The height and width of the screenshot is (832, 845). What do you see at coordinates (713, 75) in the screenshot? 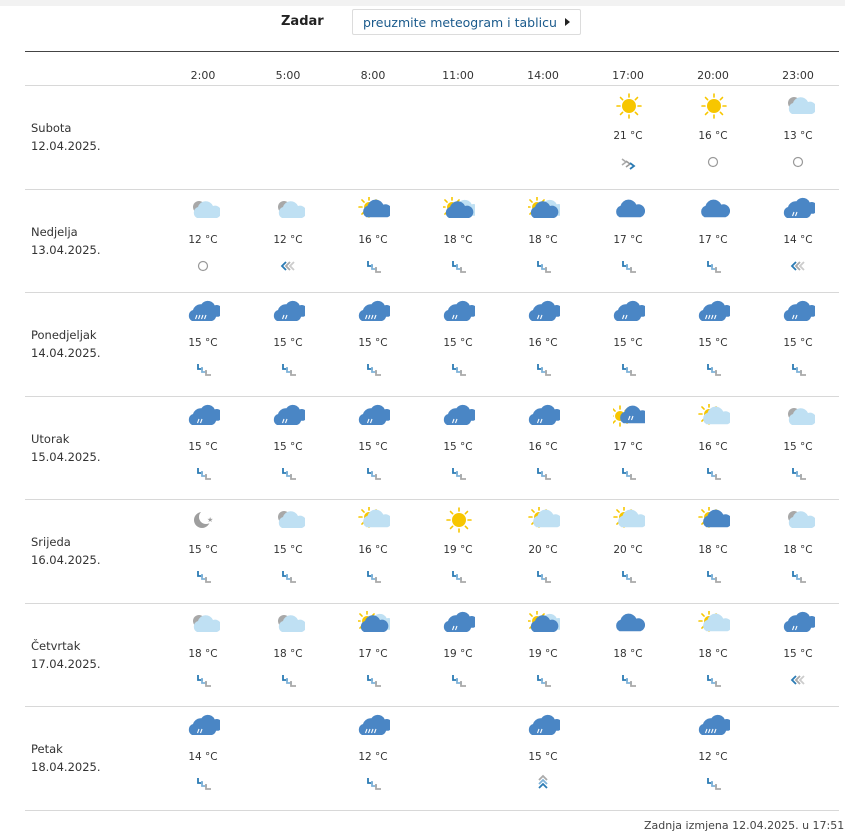
I see `hour-label: 20:00` at bounding box center [713, 75].